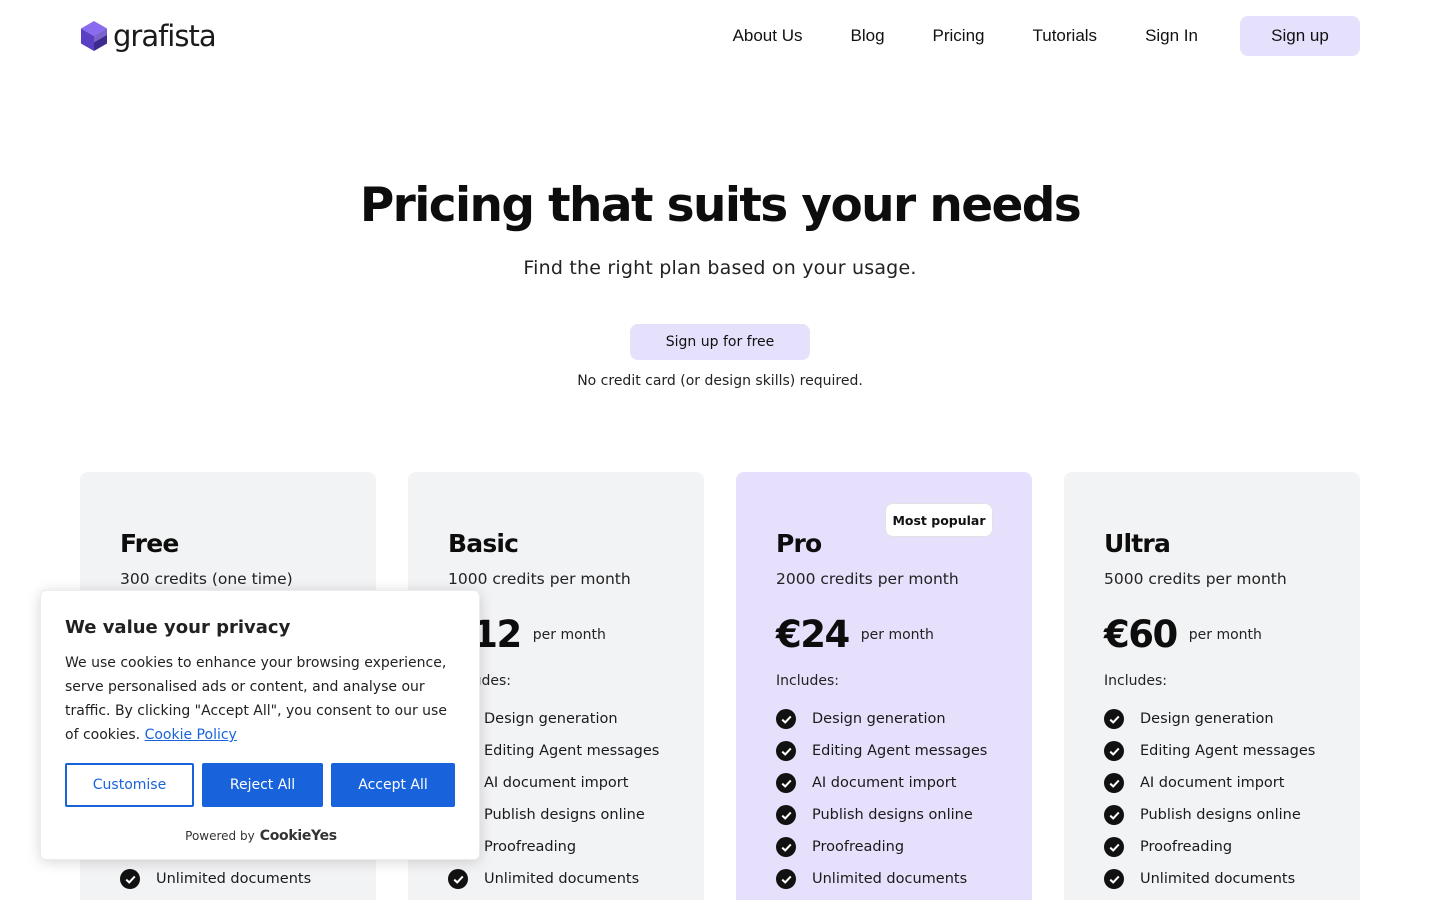  Describe the element at coordinates (129, 785) in the screenshot. I see `customise-button: Customise` at that location.